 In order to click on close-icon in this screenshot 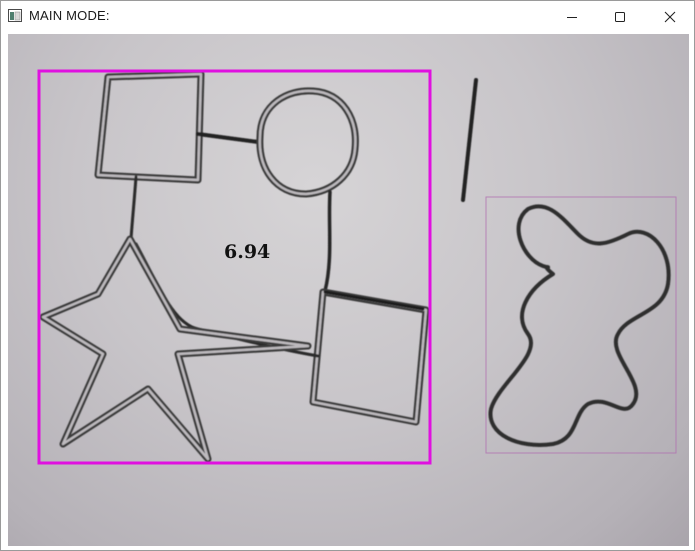, I will do `click(670, 16)`.